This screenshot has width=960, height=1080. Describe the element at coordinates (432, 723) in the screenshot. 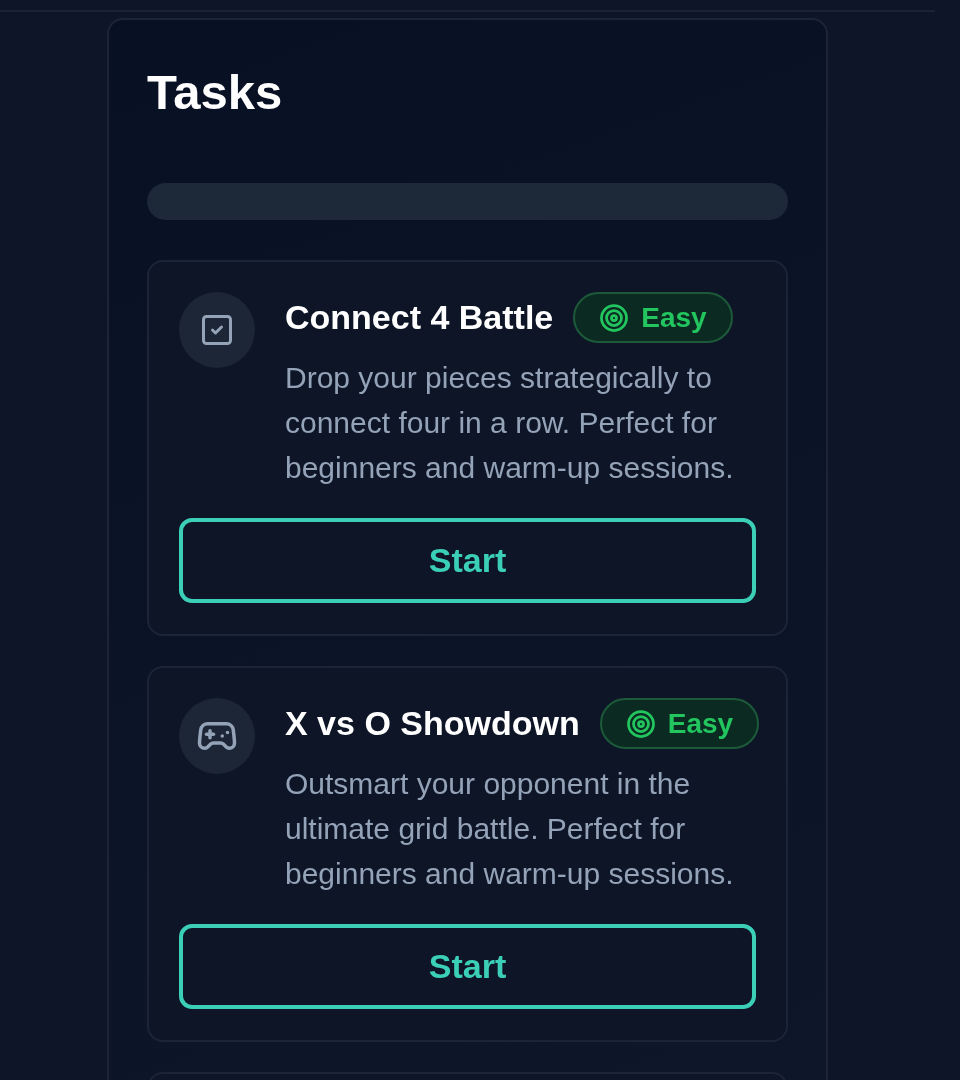

I see `task-title: X vs O Showdown` at that location.